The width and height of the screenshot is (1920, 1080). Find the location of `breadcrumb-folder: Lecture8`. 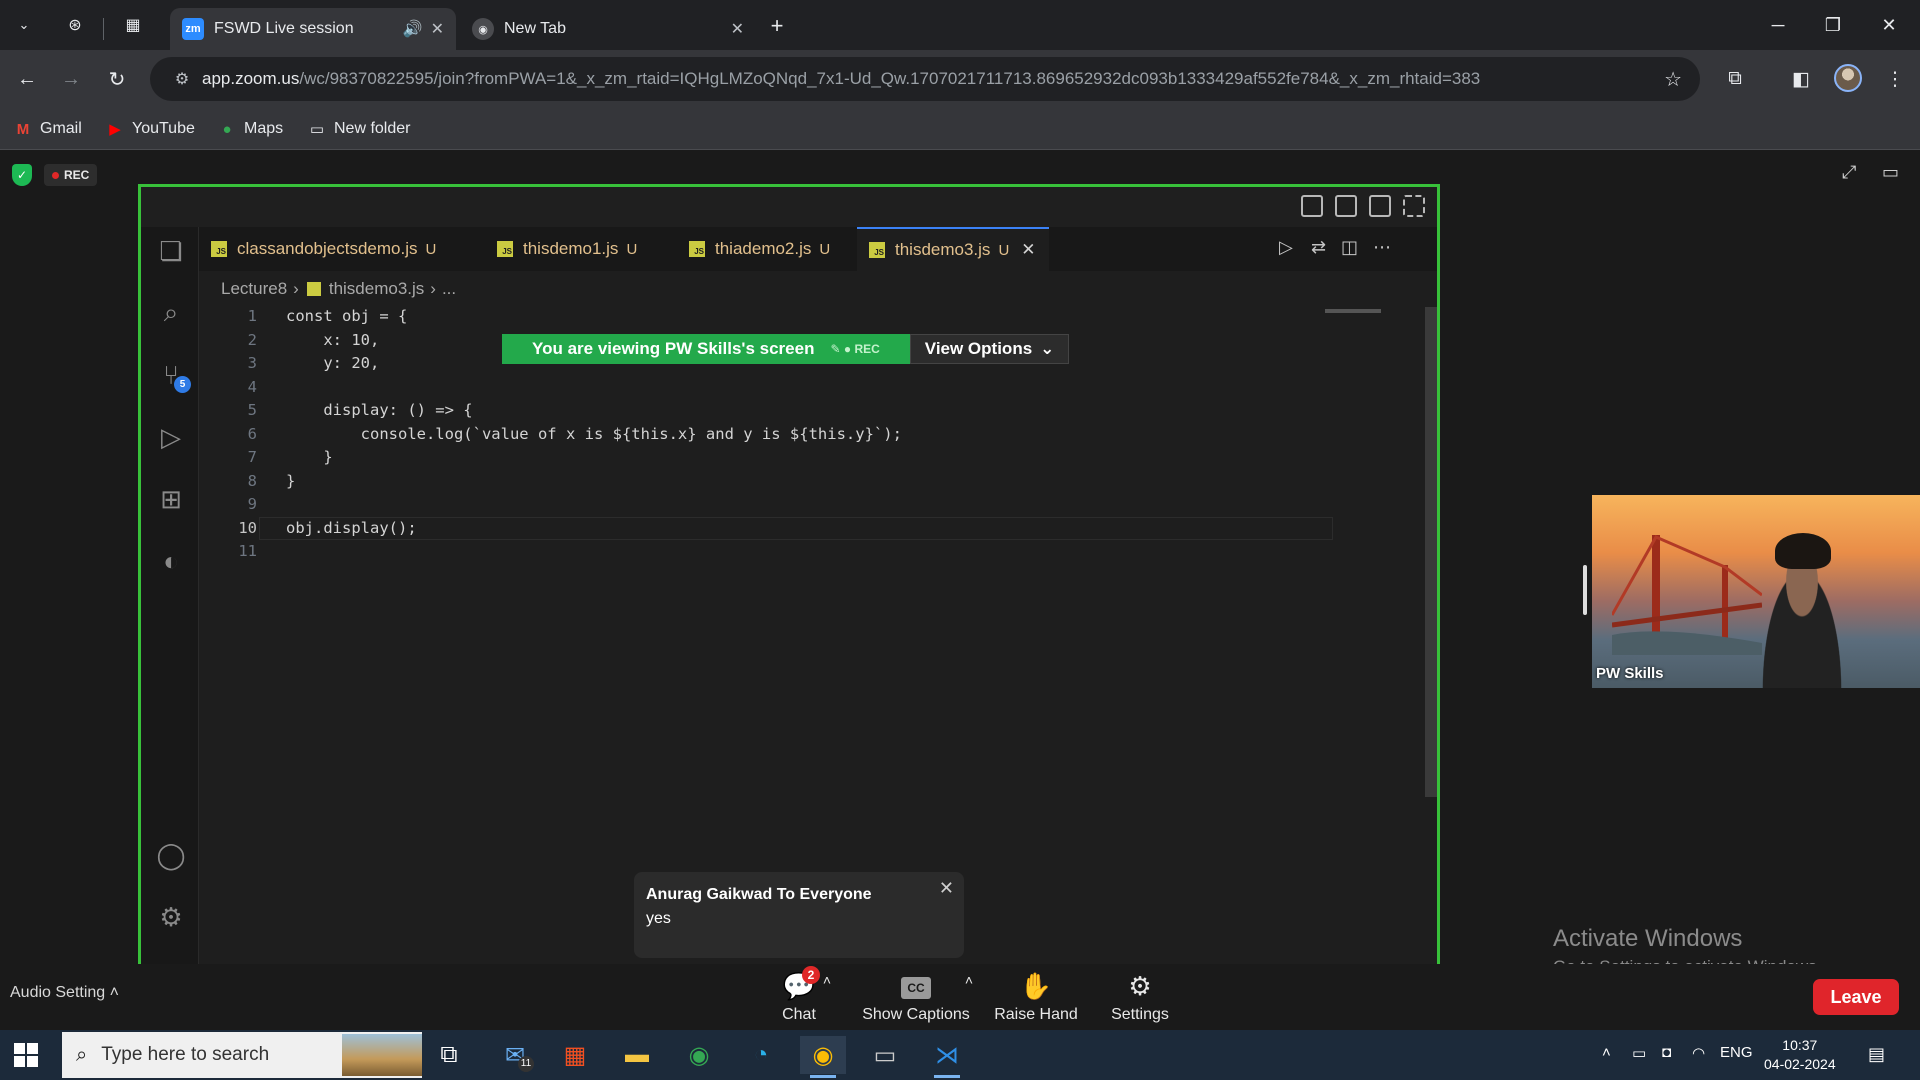

breadcrumb-folder: Lecture8 is located at coordinates (254, 289).